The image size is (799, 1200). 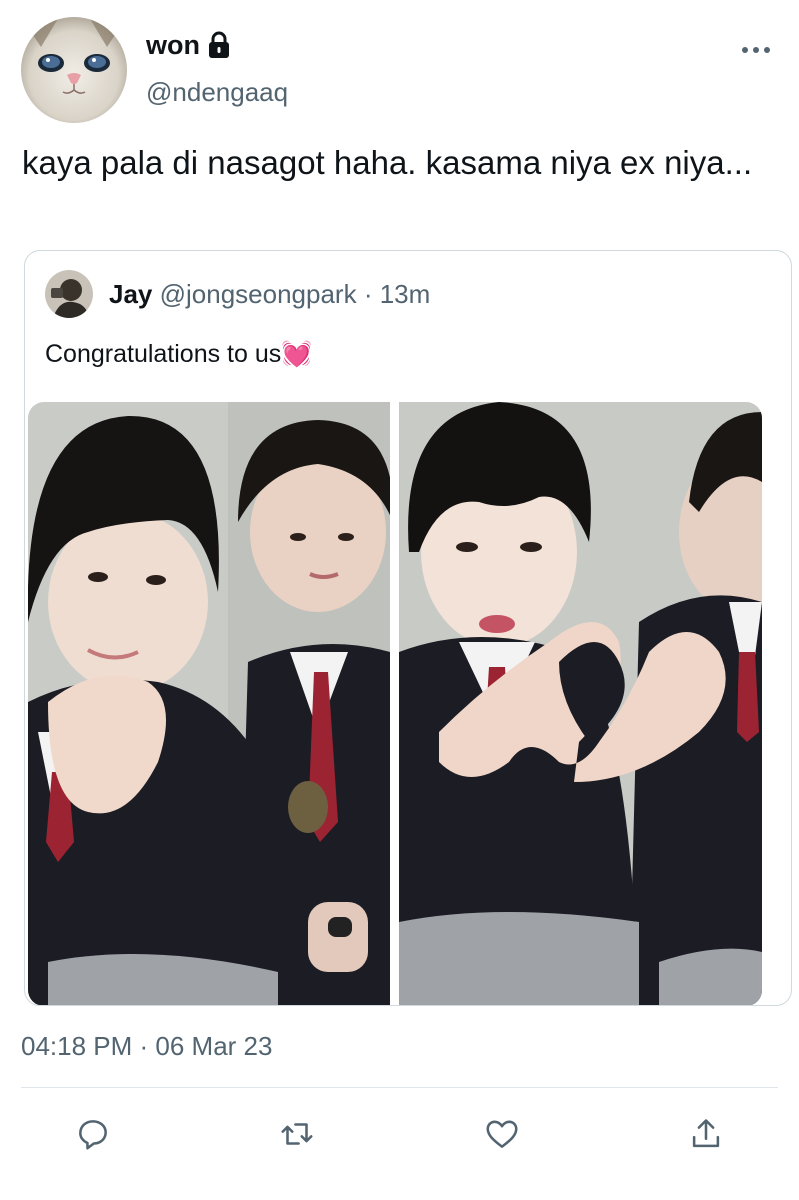 I want to click on tweet-actions, so click(x=399, y=1137).